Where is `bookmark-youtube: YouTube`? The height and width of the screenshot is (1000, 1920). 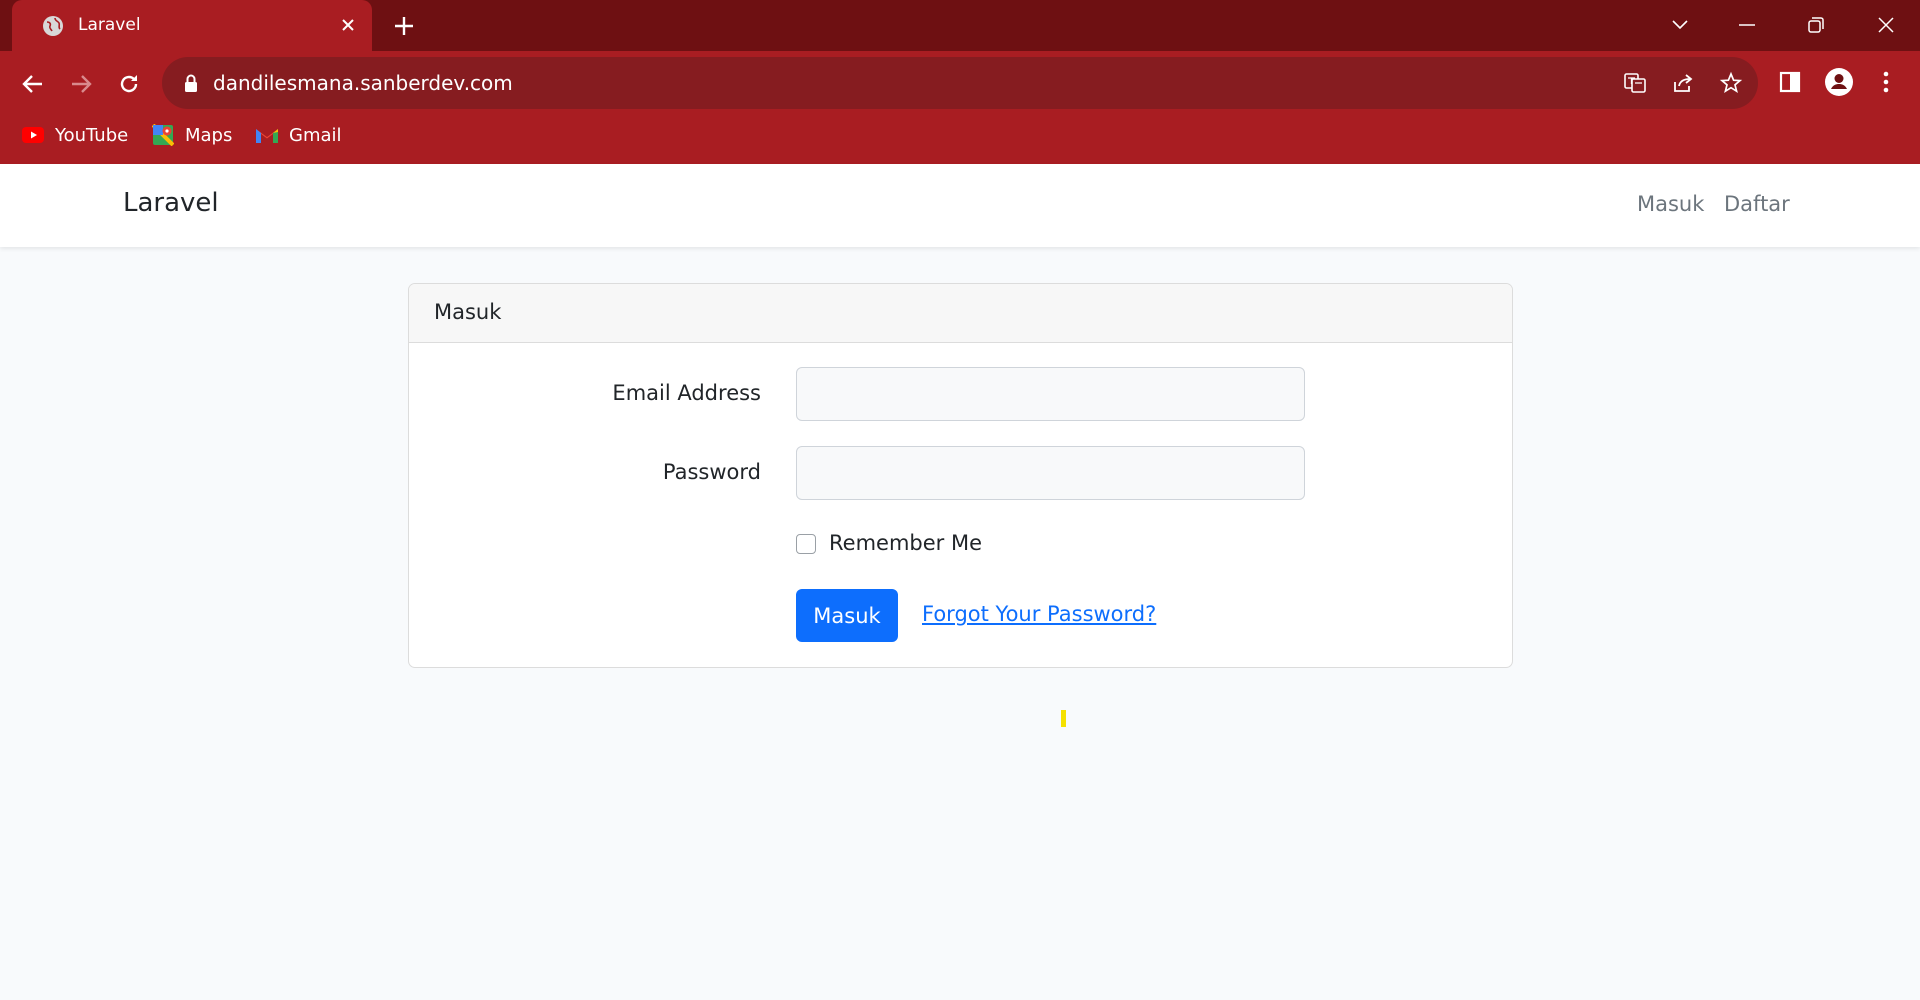 bookmark-youtube: YouTube is located at coordinates (74, 135).